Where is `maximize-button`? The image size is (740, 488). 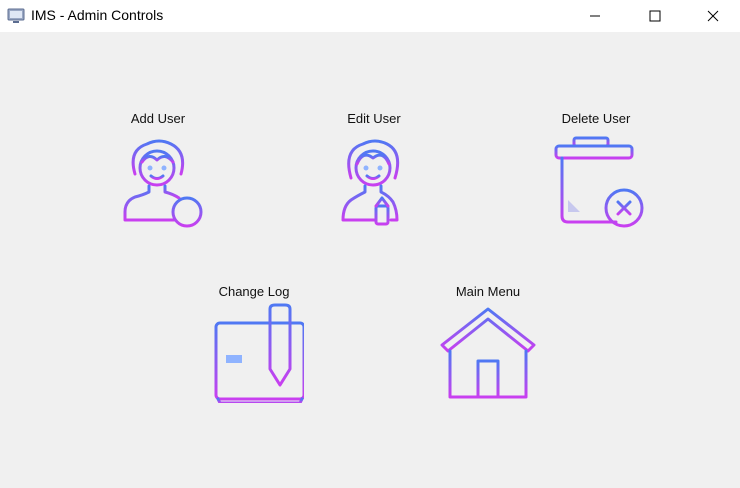 maximize-button is located at coordinates (655, 16).